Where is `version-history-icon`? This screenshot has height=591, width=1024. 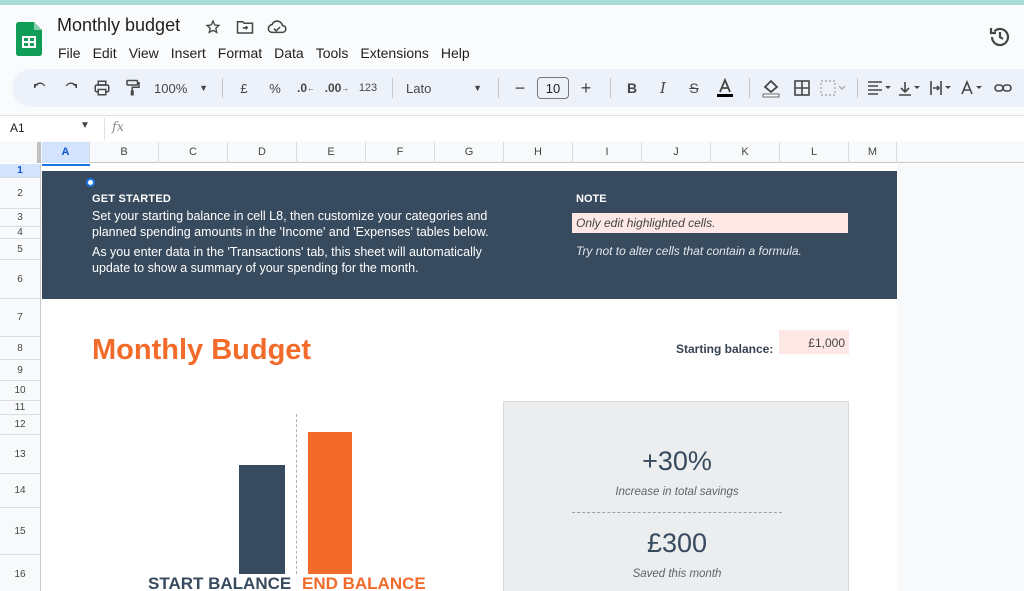
version-history-icon is located at coordinates (1000, 37).